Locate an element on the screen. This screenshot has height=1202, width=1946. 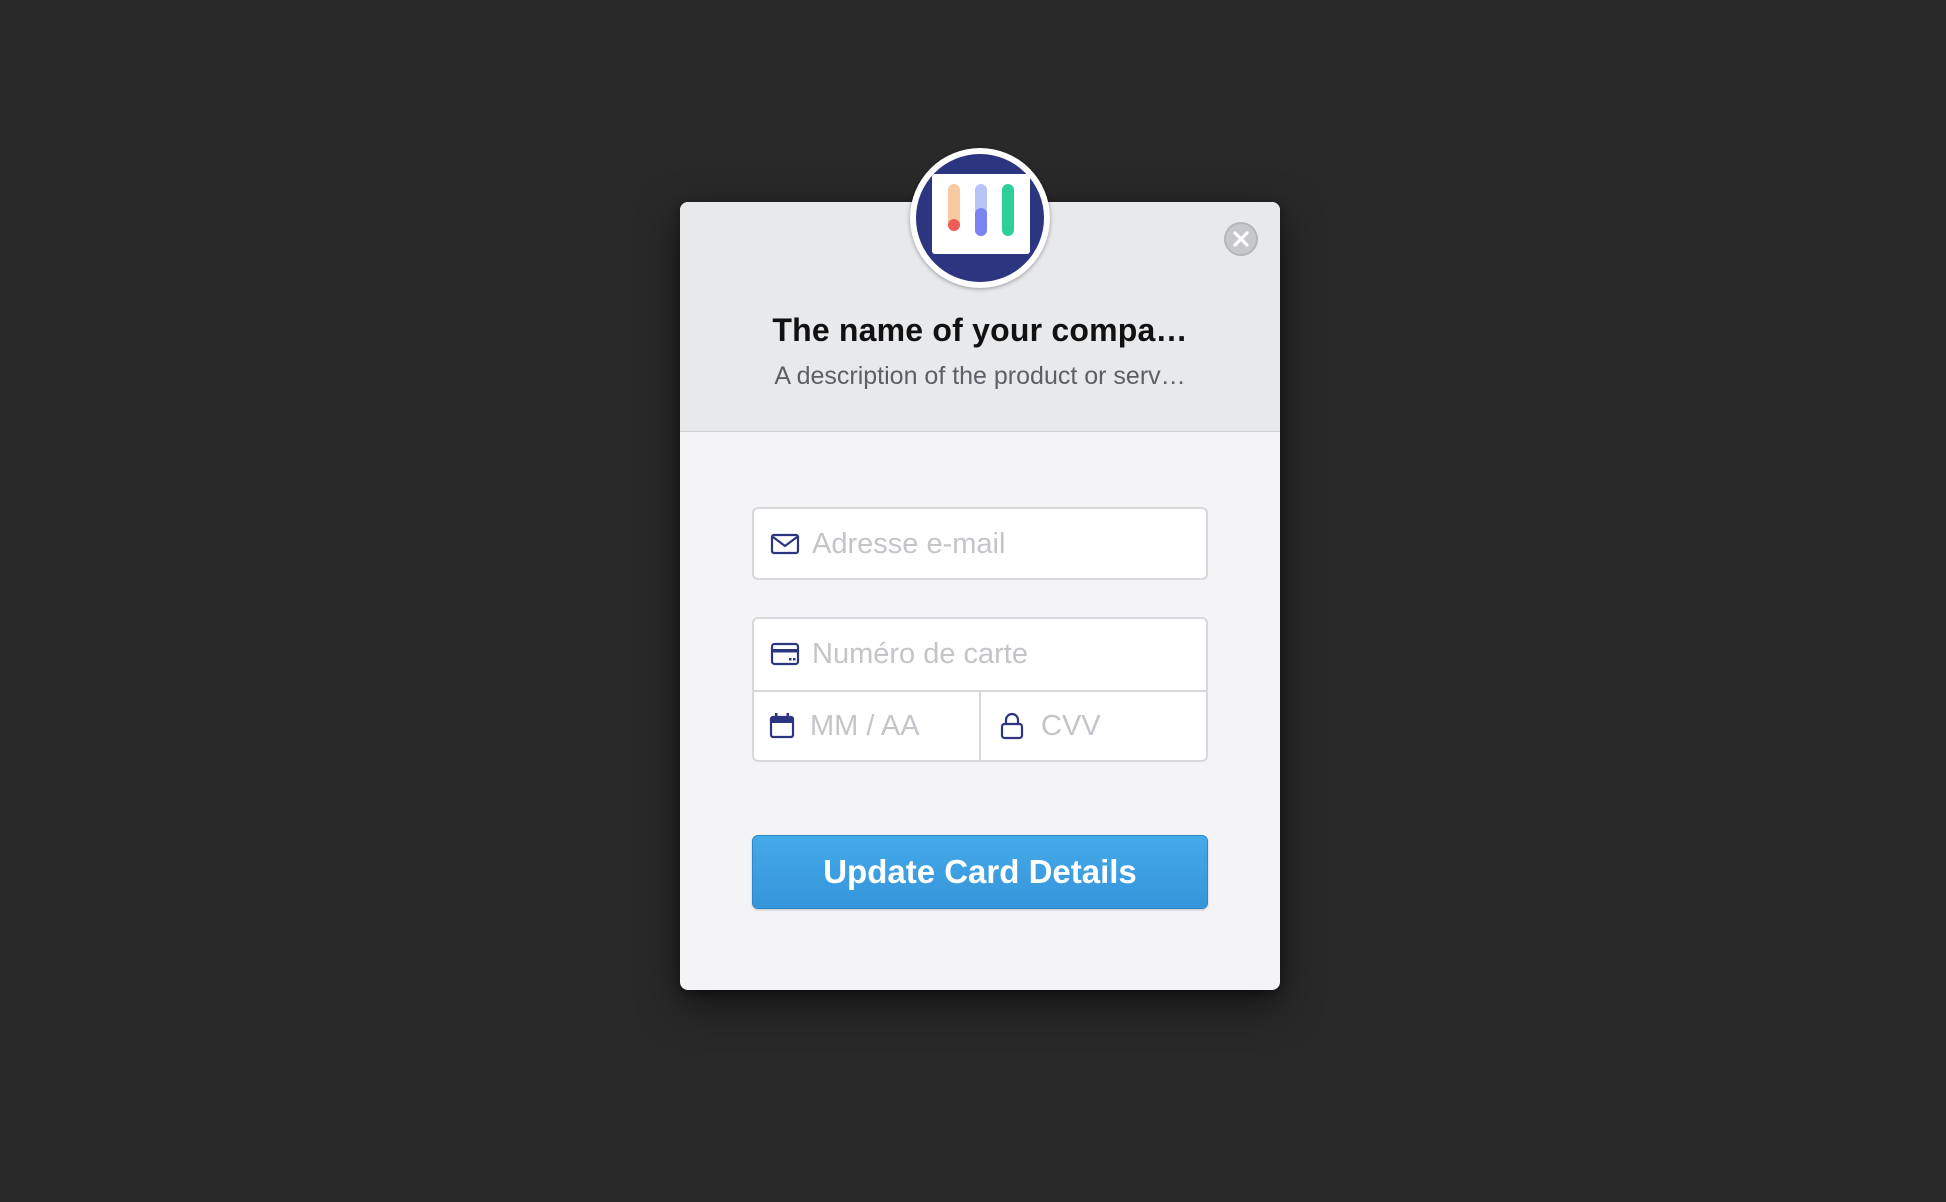
lock-icon is located at coordinates (1012, 726).